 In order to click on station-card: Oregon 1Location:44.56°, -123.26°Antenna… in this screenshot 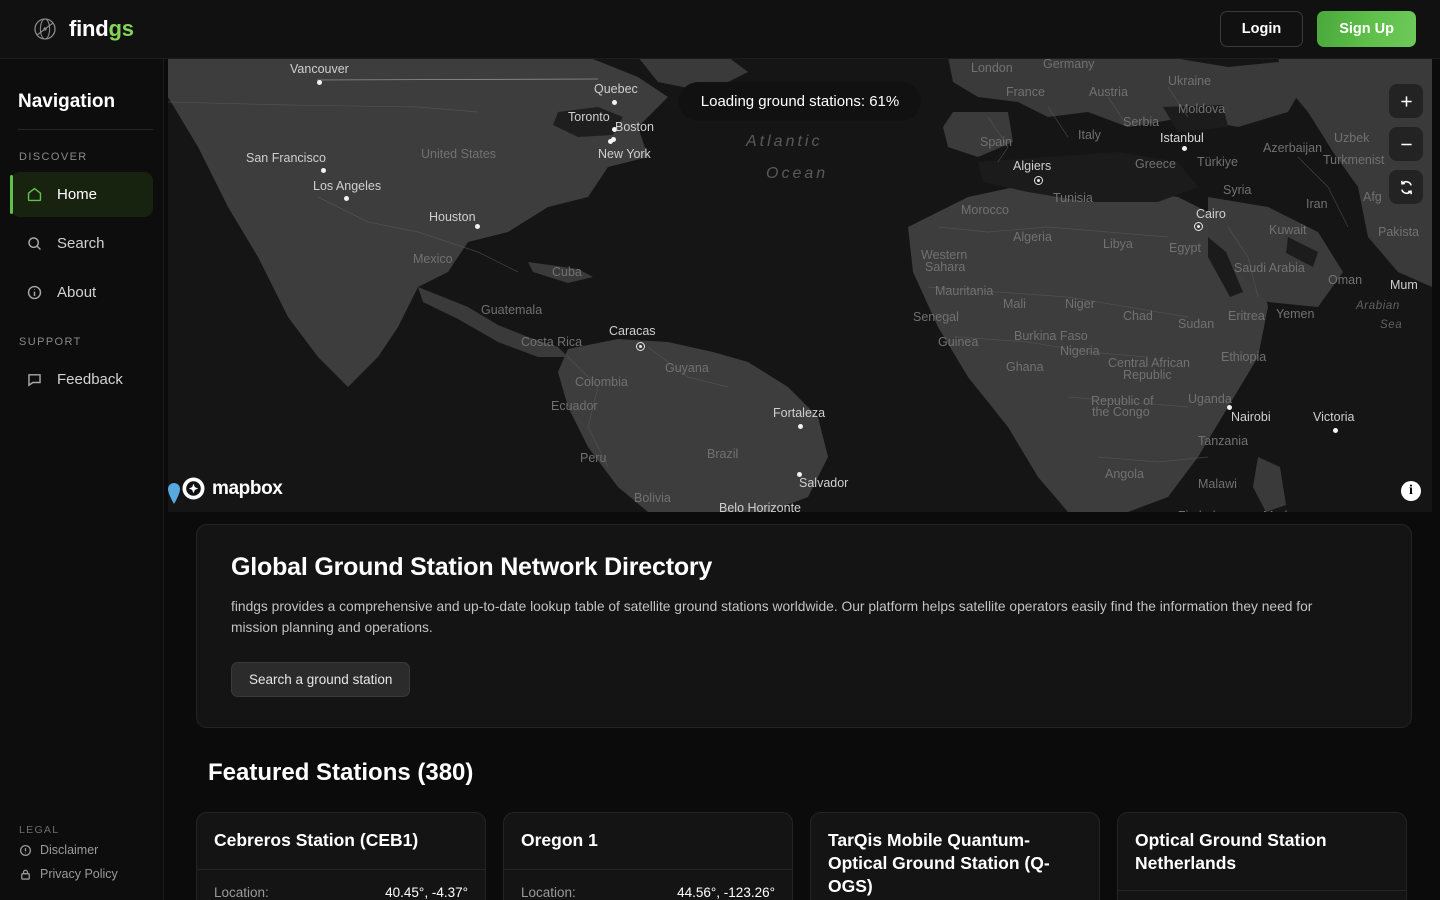, I will do `click(648, 855)`.